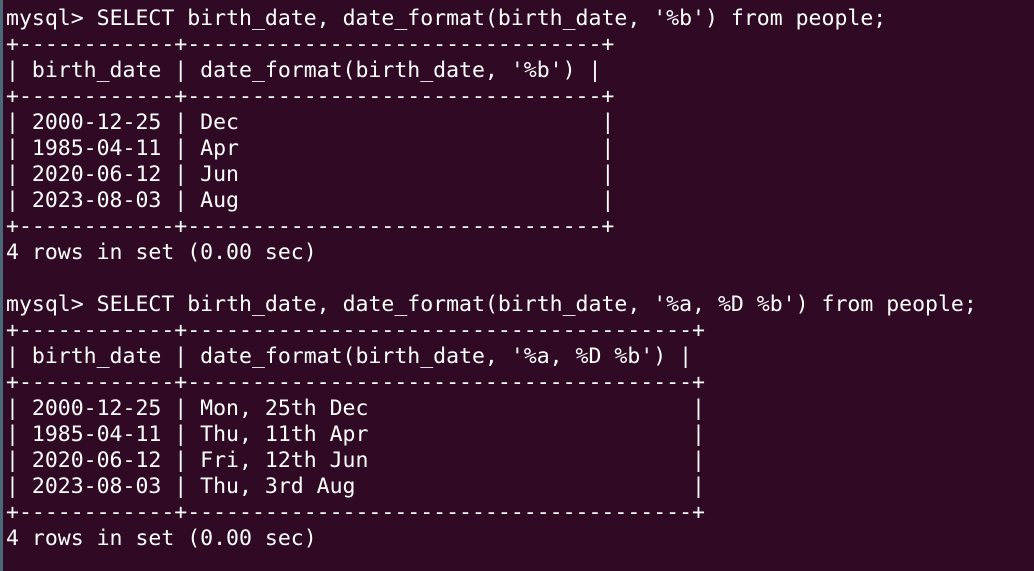 The width and height of the screenshot is (1034, 571). Describe the element at coordinates (355, 408) in the screenshot. I see `table-row: | 2000-12-25 | Mon, 25th Dec |` at that location.